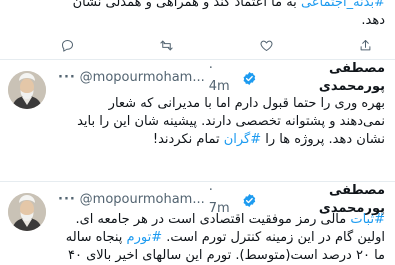 The width and height of the screenshot is (395, 265). What do you see at coordinates (67, 45) in the screenshot?
I see `reply-icon` at bounding box center [67, 45].